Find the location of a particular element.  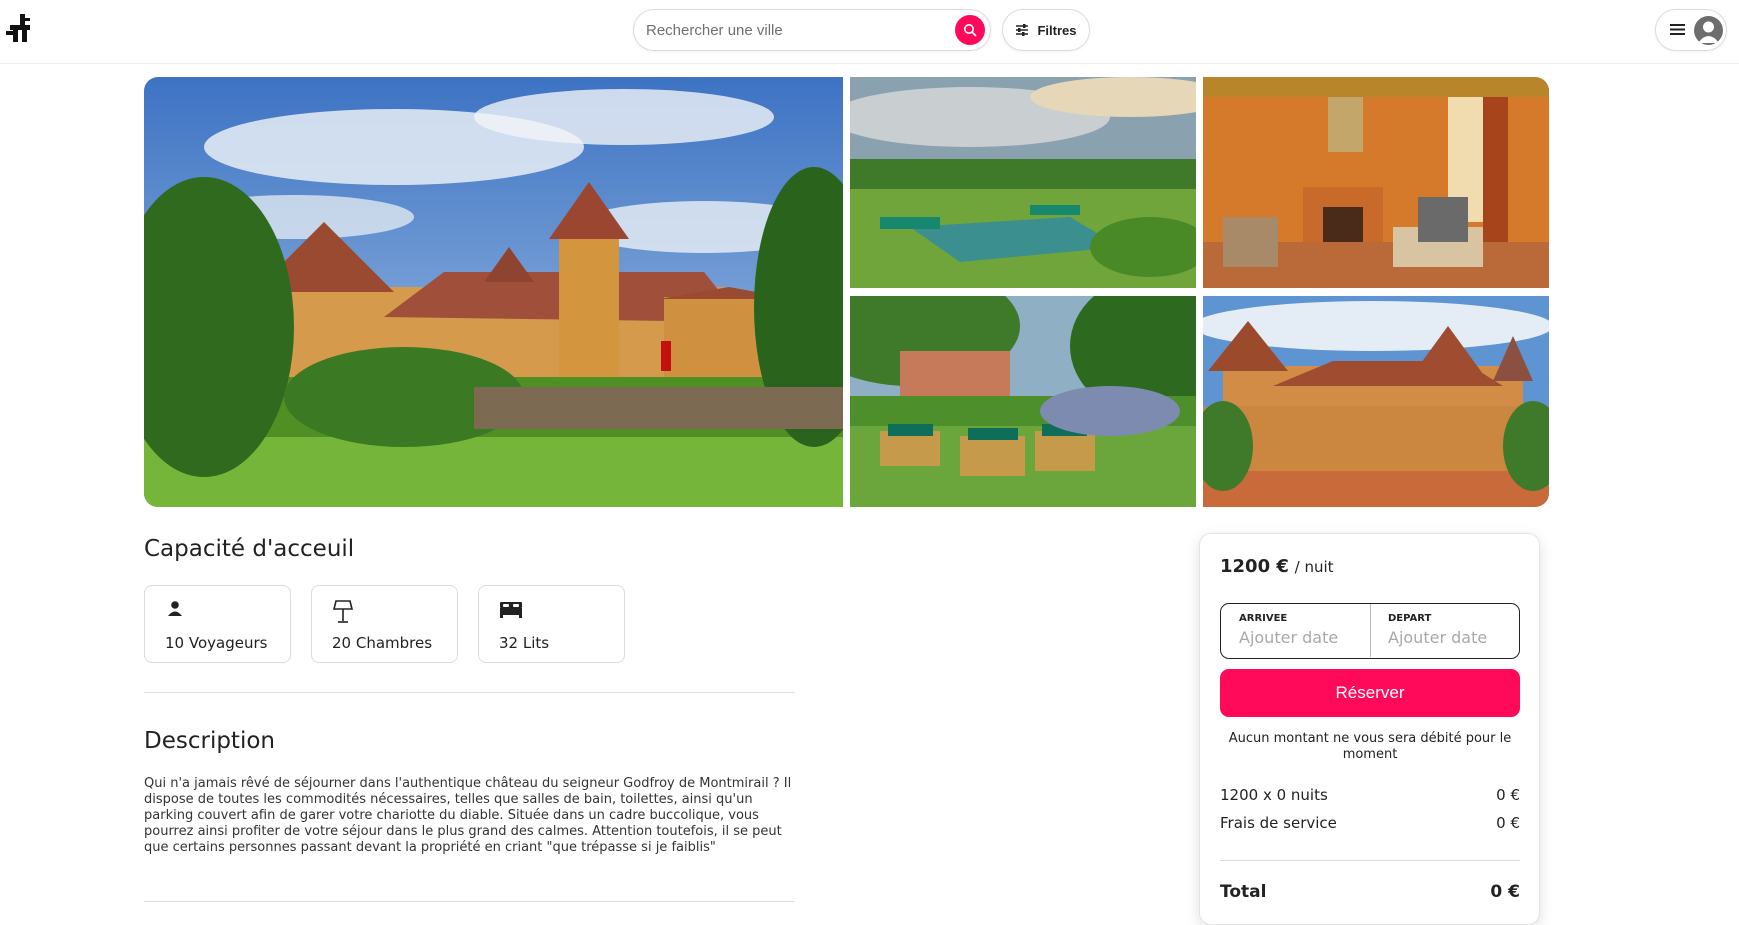

capacity-card-beds: 32 Lits is located at coordinates (551, 624).